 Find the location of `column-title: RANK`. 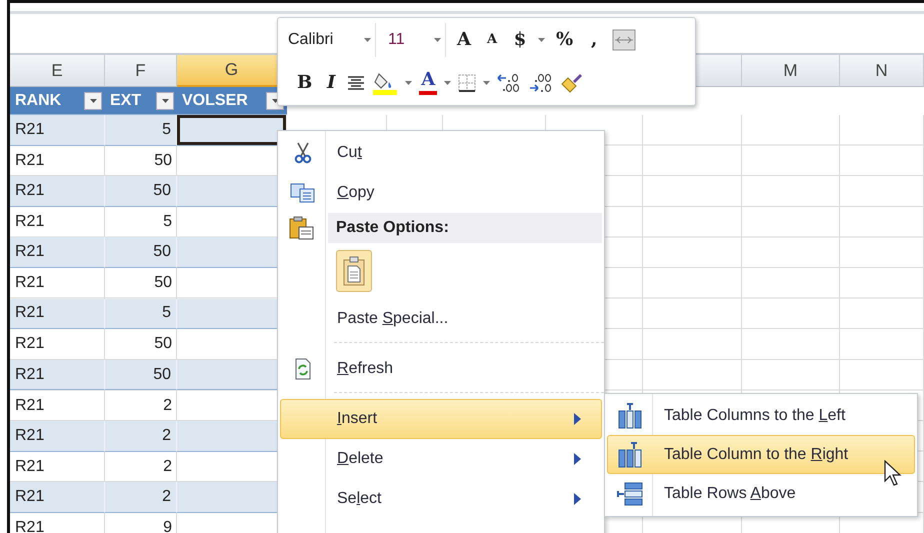

column-title: RANK is located at coordinates (38, 101).